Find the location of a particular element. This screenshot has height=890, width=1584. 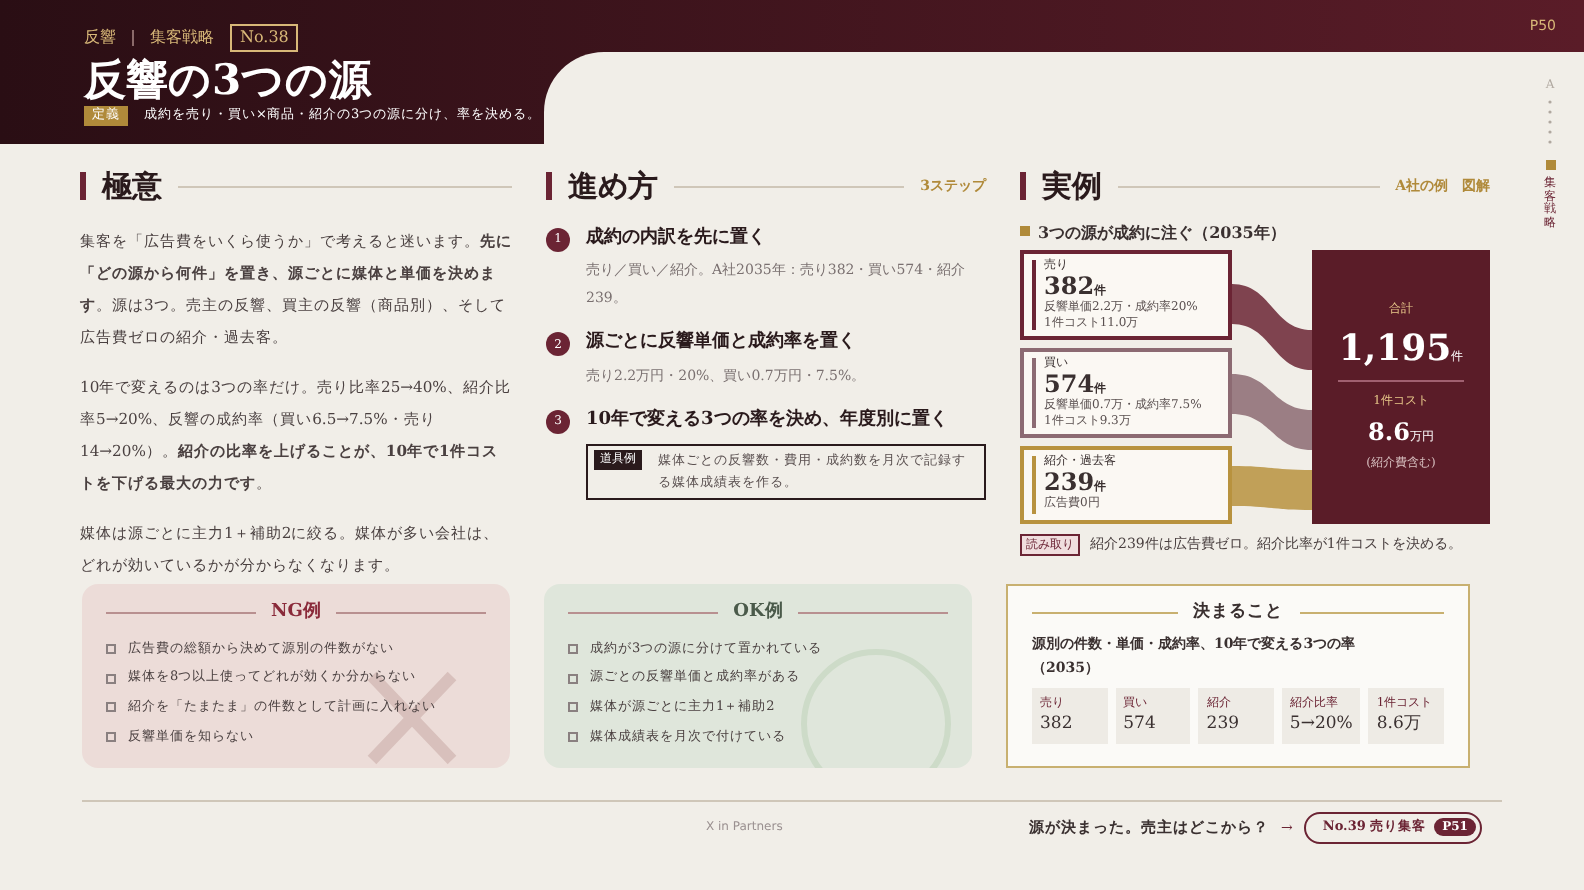

step-title: 成約の内訳を先に置く is located at coordinates (677, 238).